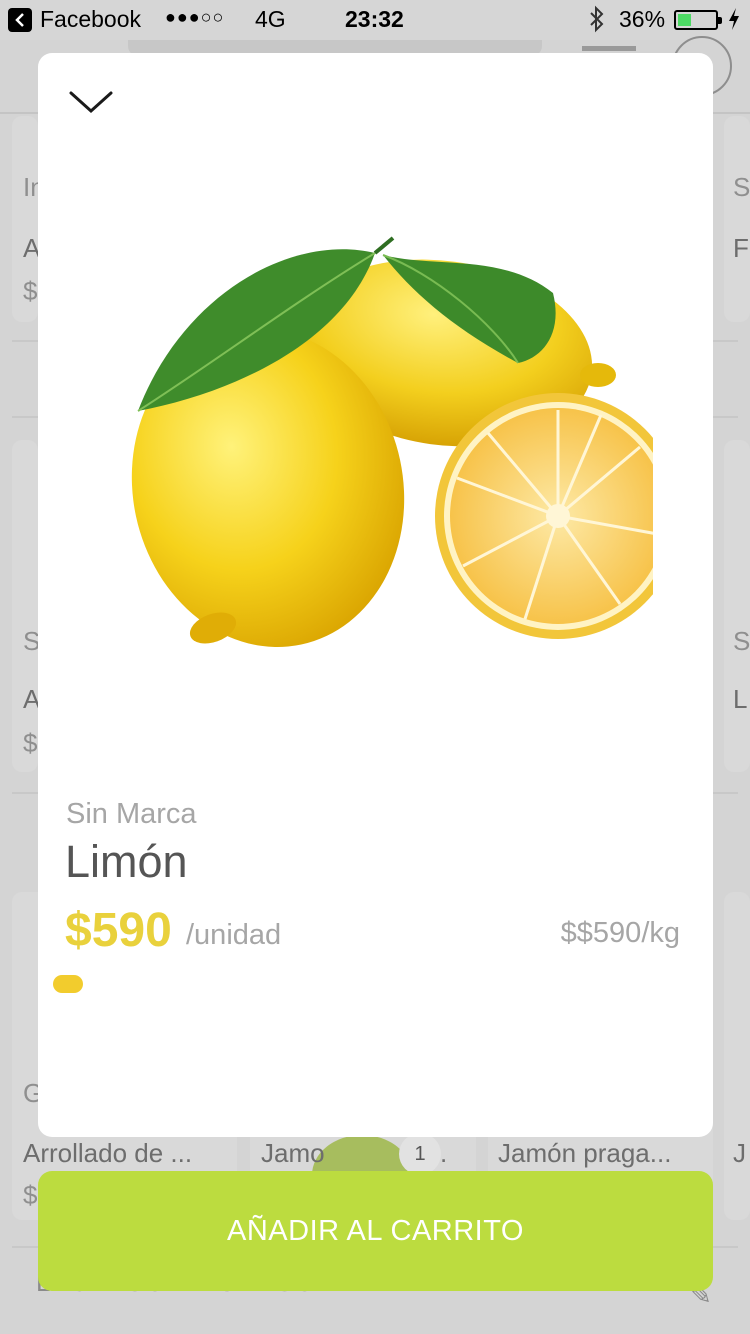  Describe the element at coordinates (270, 19) in the screenshot. I see `network-type: 4G` at that location.